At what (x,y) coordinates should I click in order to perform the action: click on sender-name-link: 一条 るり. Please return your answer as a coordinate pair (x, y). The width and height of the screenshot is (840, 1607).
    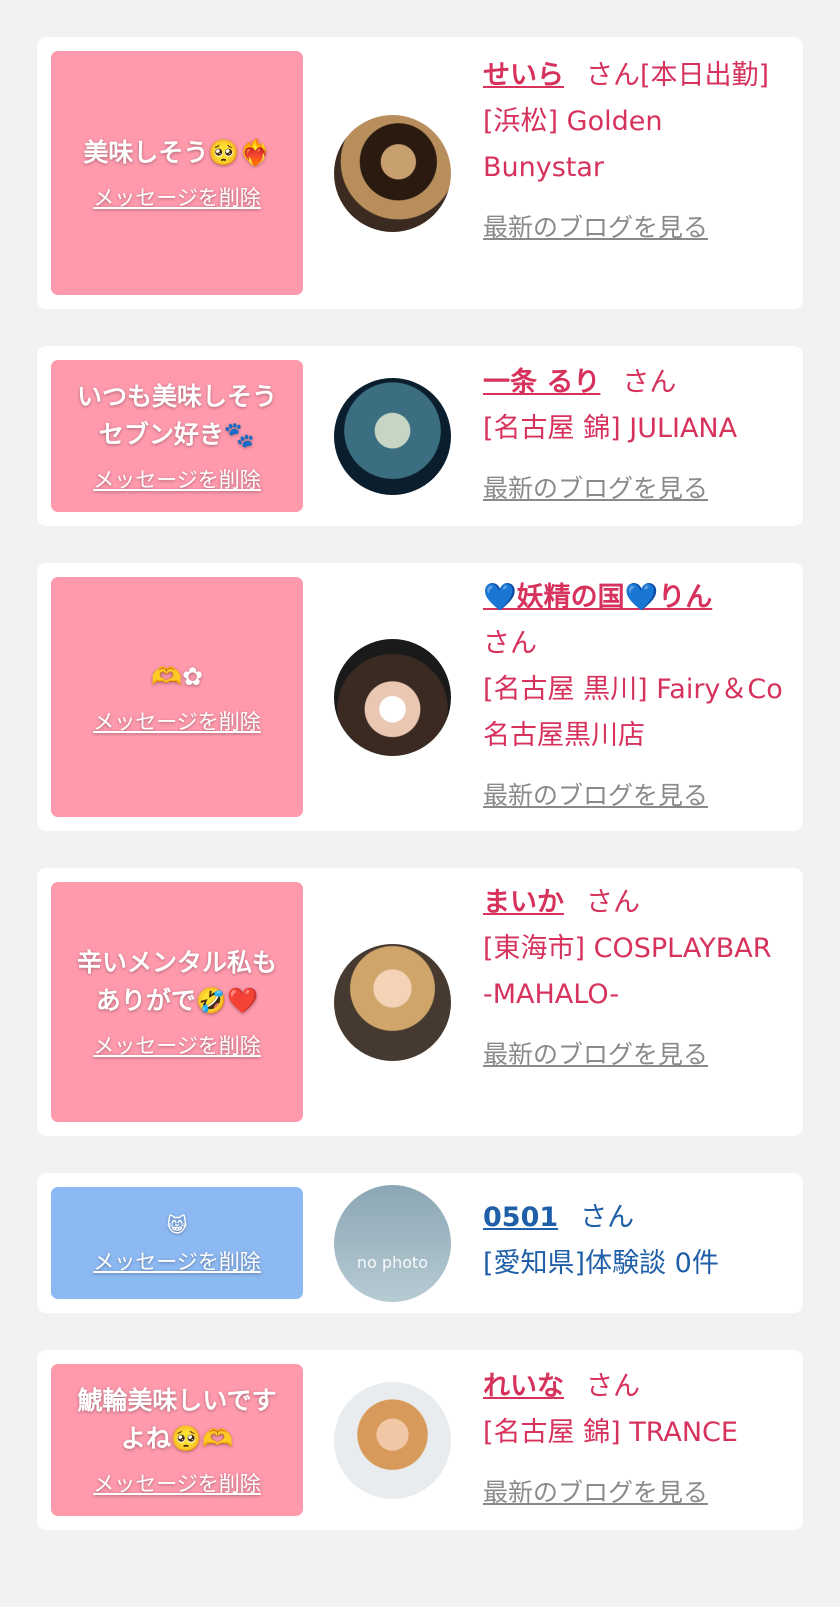
    Looking at the image, I should click on (541, 382).